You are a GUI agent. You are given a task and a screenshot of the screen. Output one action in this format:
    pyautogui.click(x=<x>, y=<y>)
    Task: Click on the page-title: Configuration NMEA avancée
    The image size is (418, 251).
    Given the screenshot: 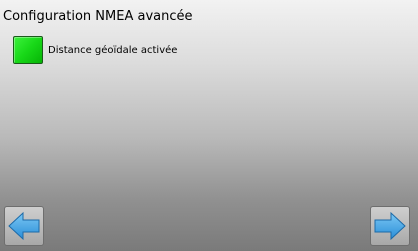 What is the action you would take?
    pyautogui.click(x=98, y=16)
    